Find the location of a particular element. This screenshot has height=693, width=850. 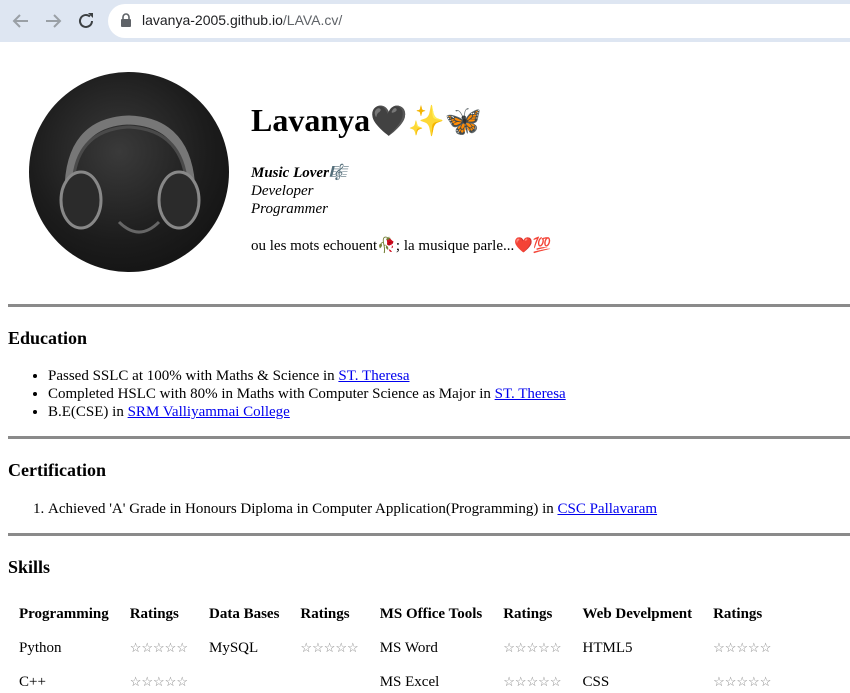

education-link-college: SRM Valliyammai College is located at coordinates (209, 412).